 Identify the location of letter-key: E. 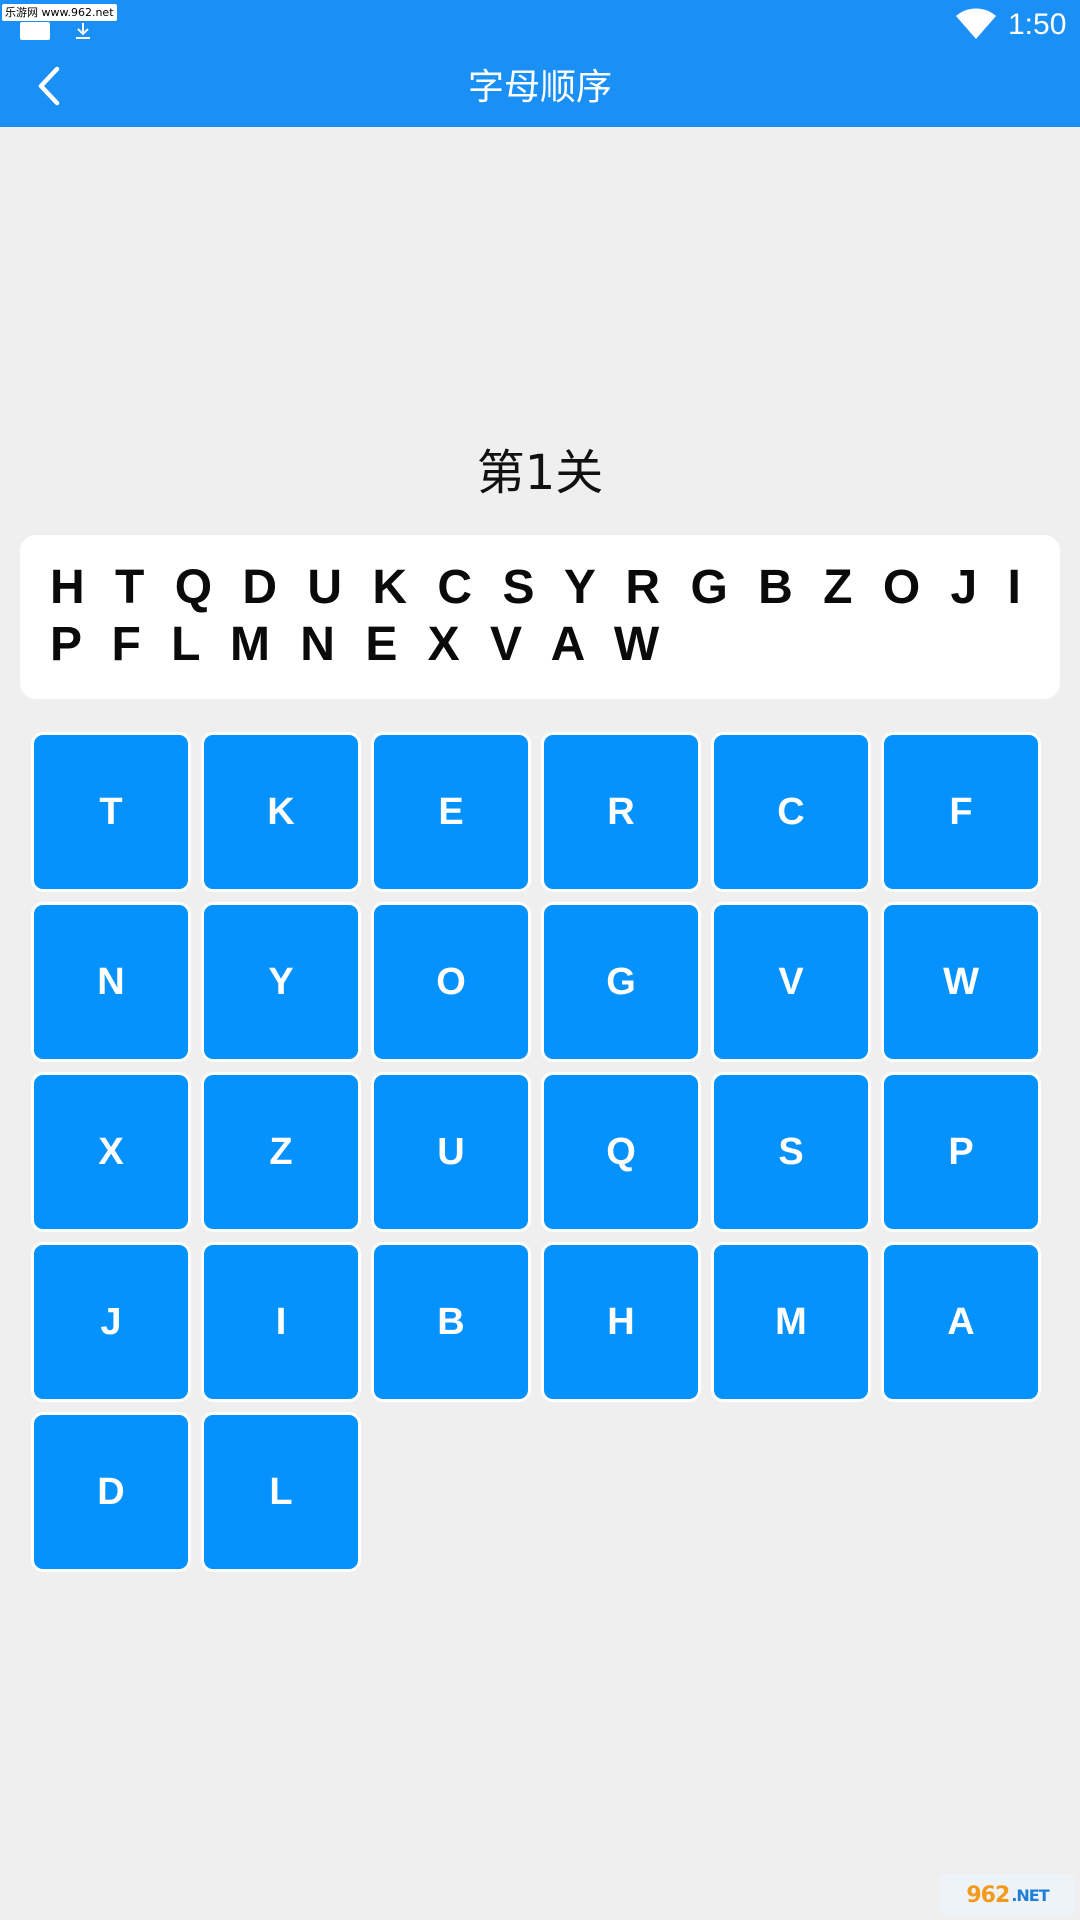
(451, 812).